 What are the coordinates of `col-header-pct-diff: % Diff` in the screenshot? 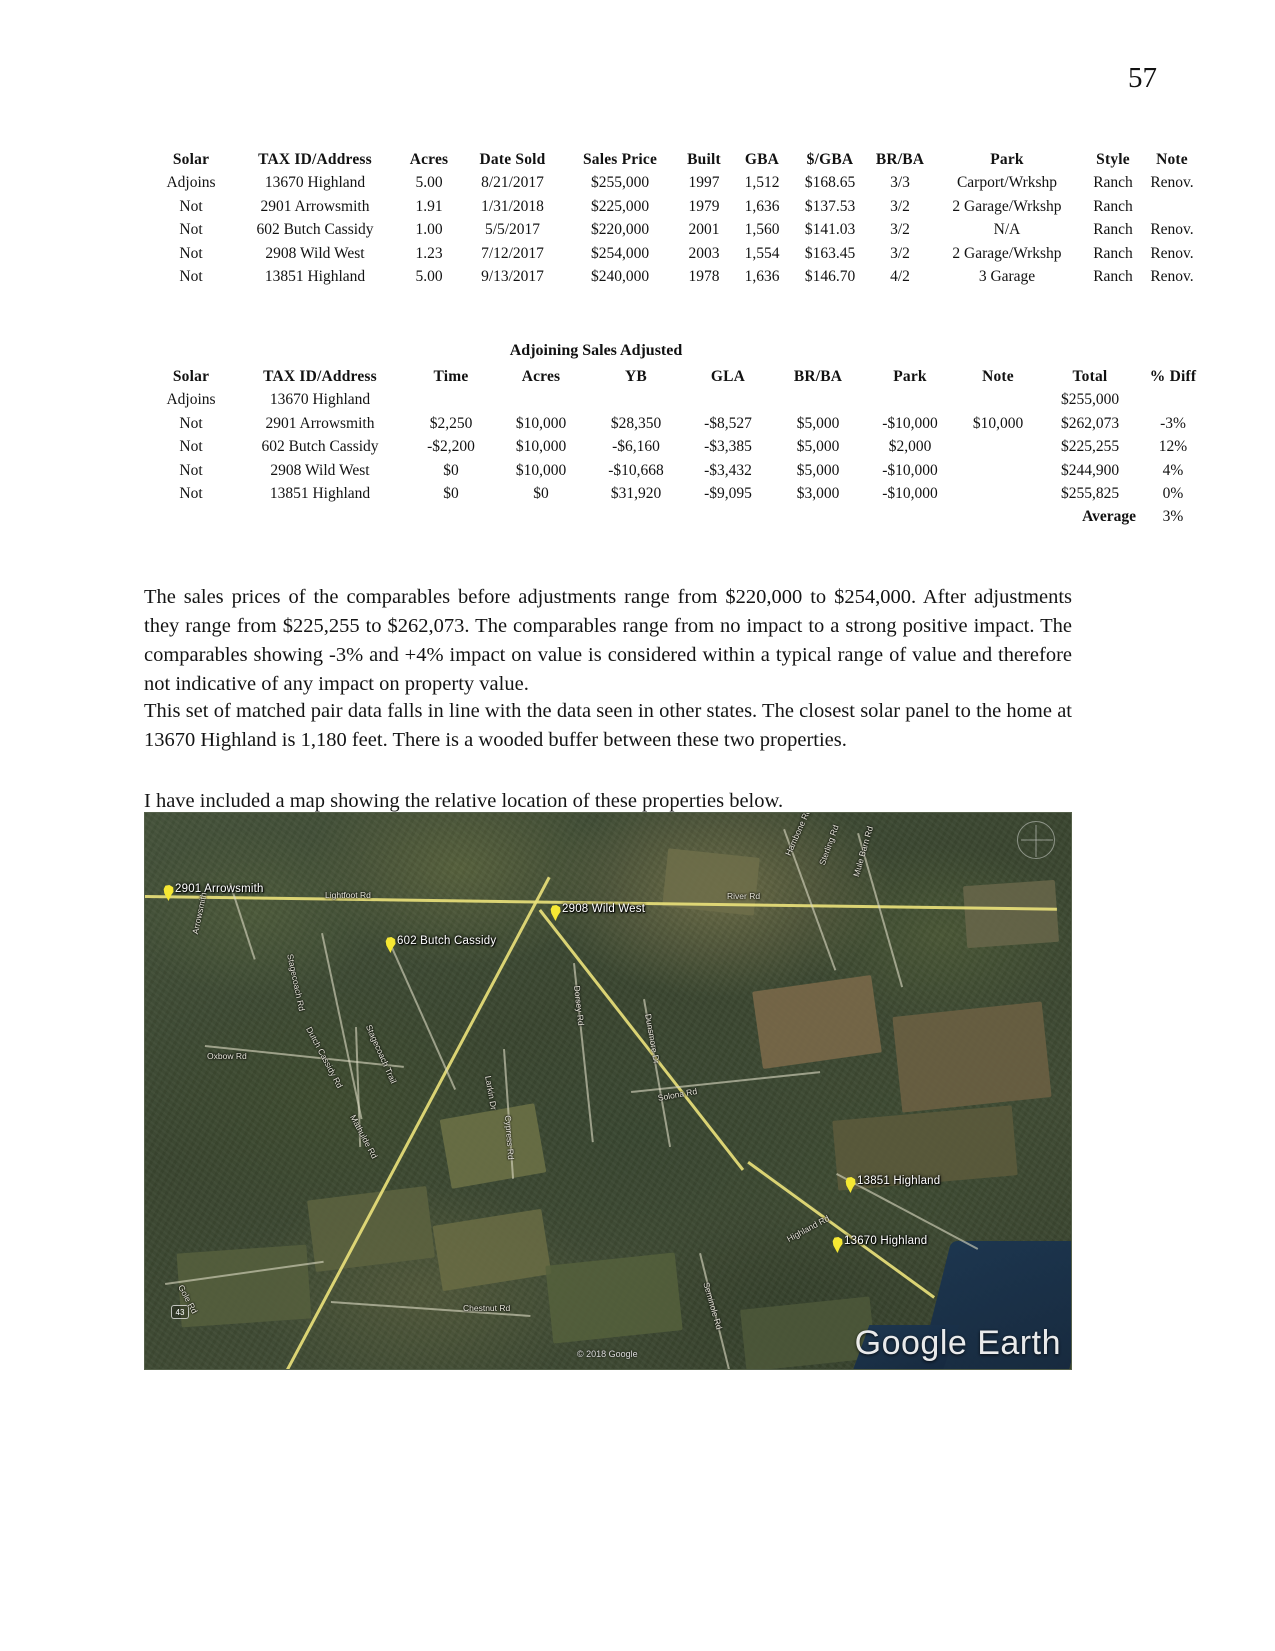 It's located at (1173, 376).